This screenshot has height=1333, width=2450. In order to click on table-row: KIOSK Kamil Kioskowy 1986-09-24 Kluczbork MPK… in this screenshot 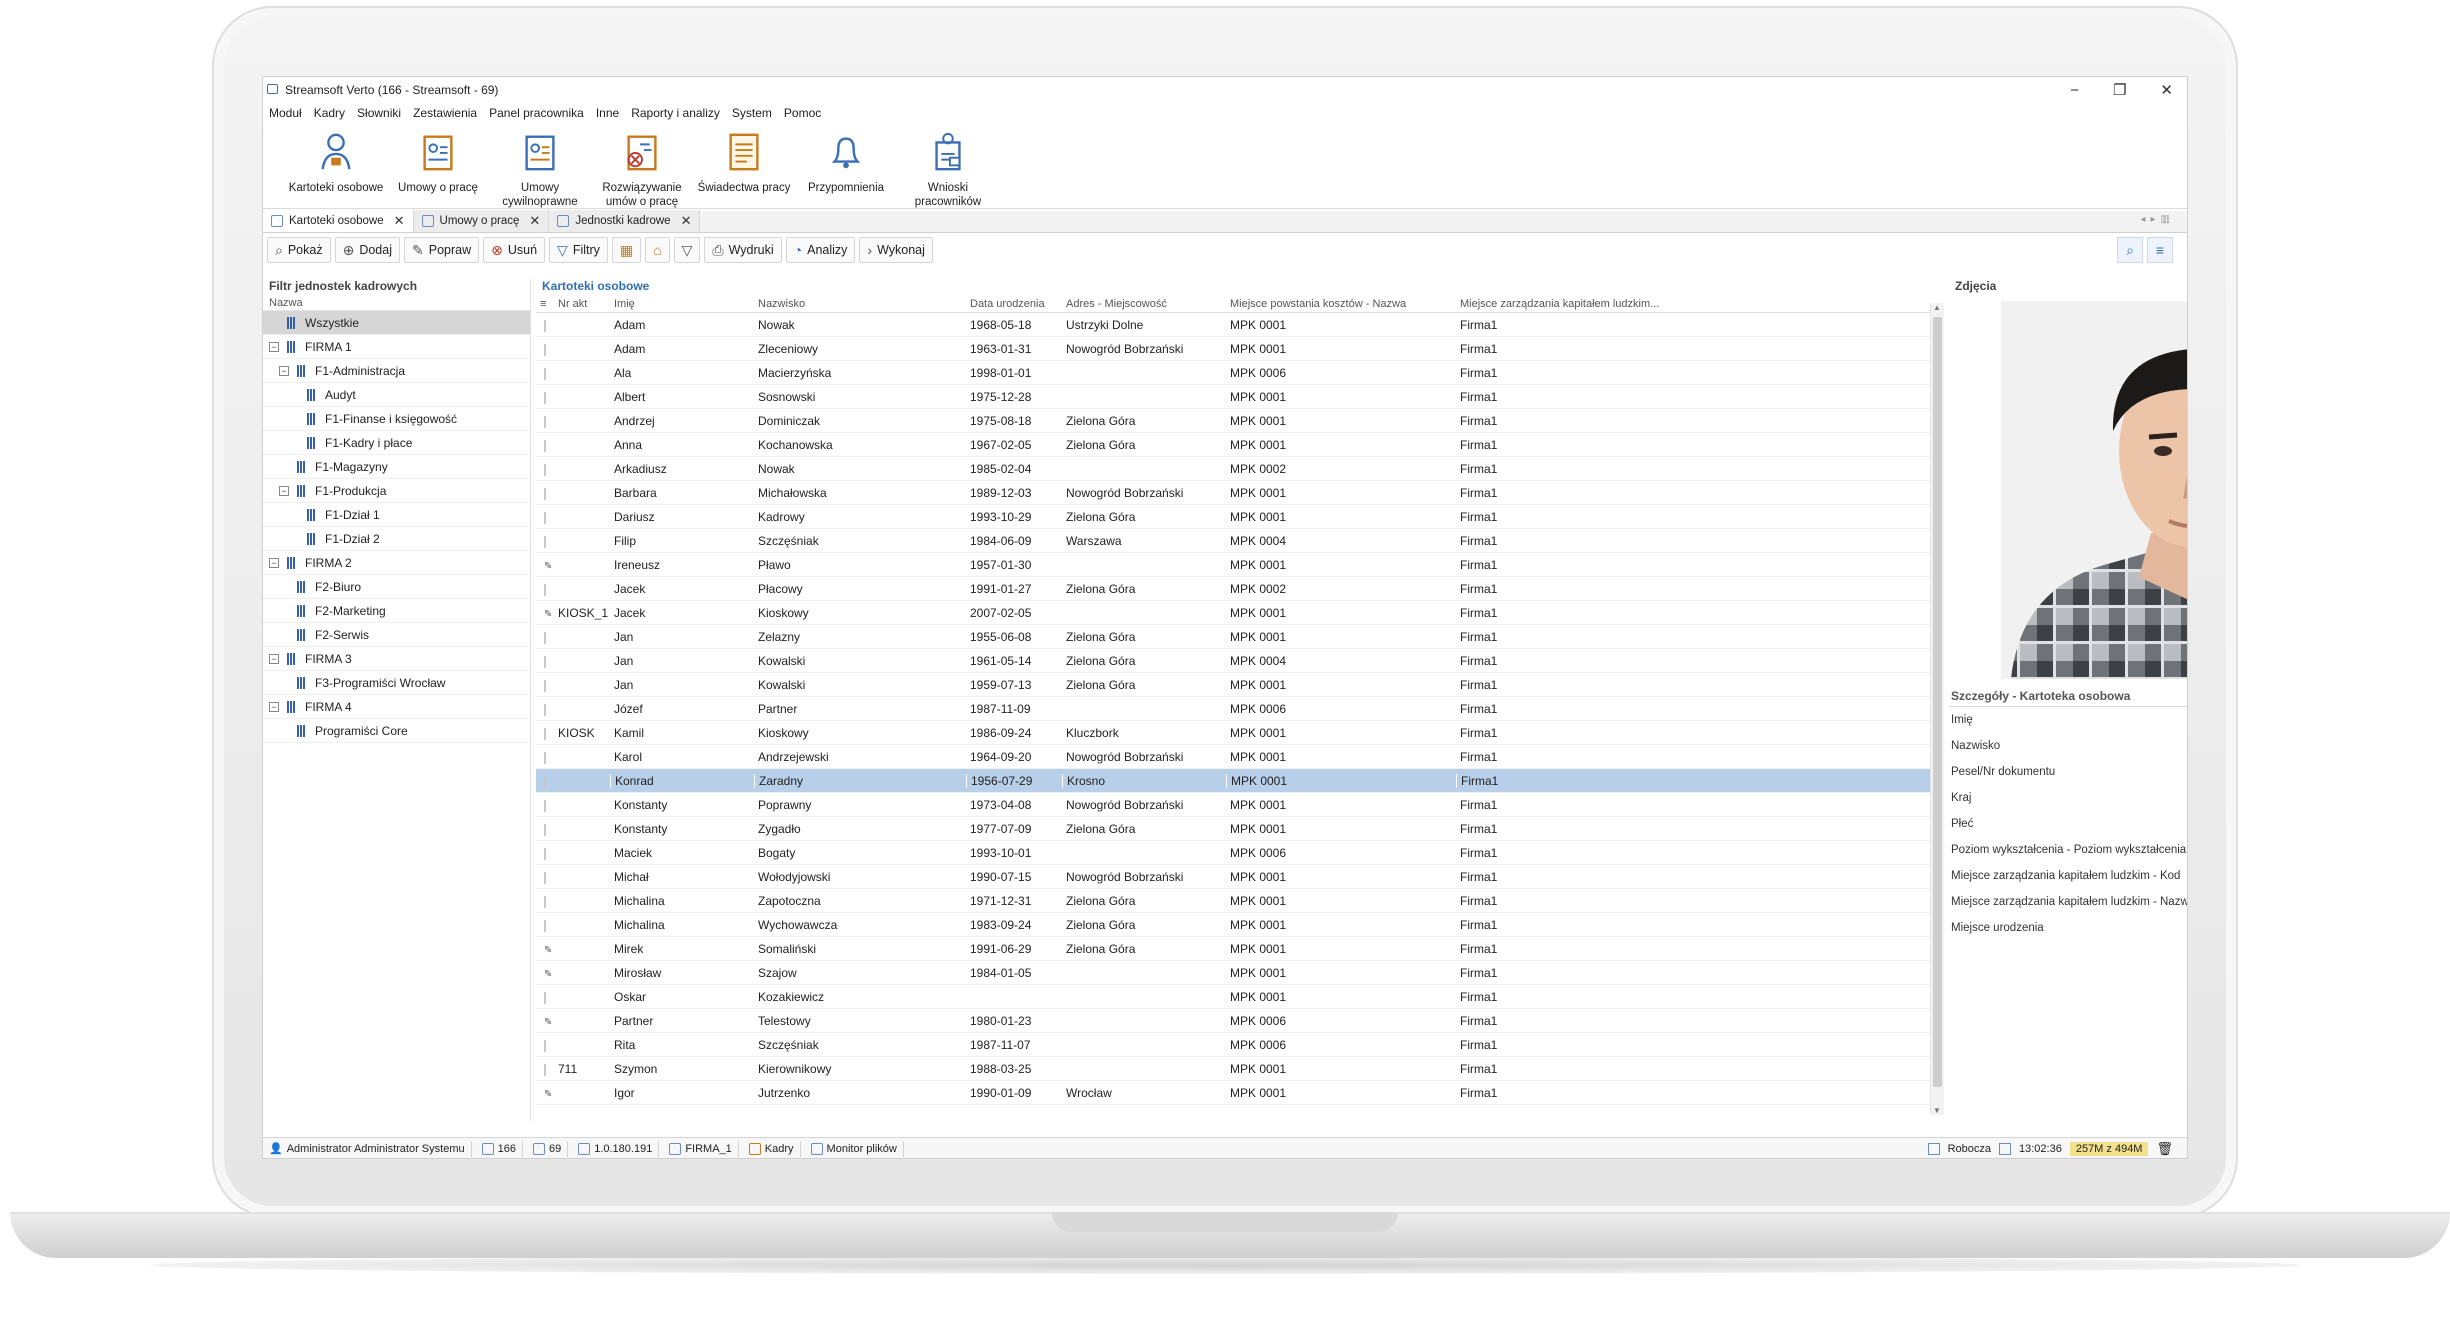, I will do `click(1240, 733)`.